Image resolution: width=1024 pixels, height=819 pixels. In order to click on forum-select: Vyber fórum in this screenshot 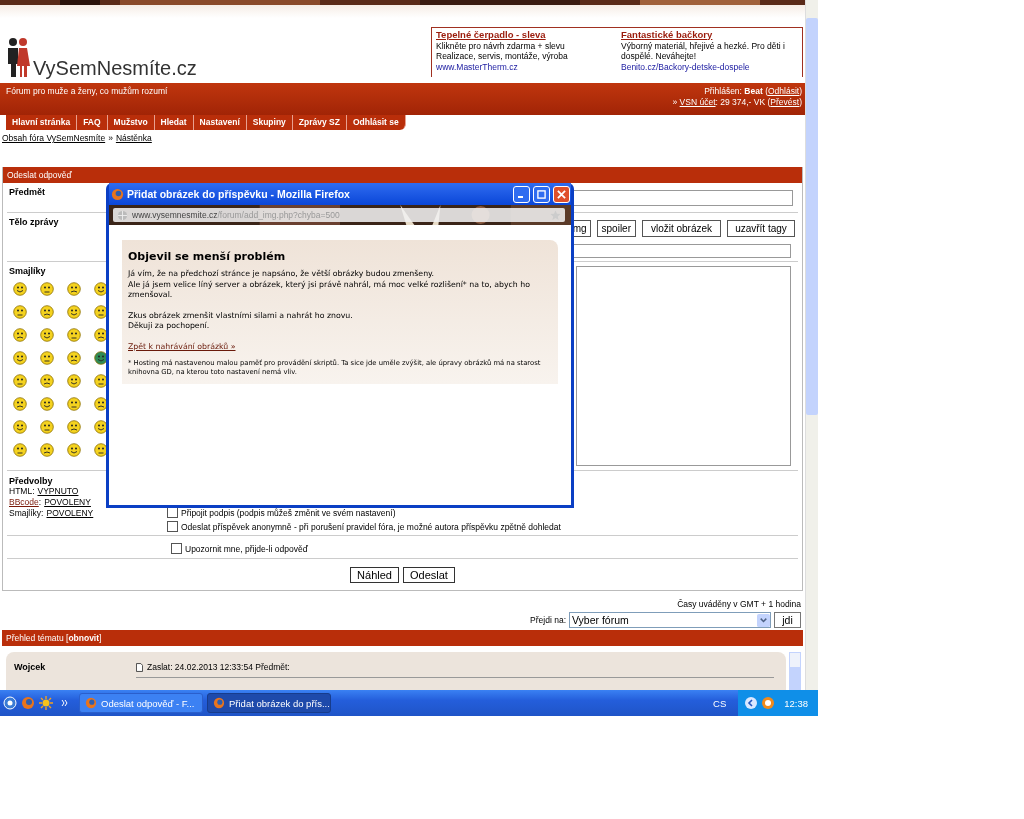, I will do `click(670, 620)`.